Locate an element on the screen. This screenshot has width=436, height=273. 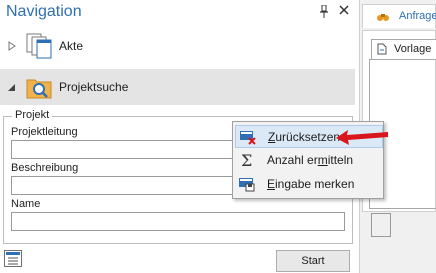
menu-item-label: Eingabe merken is located at coordinates (311, 184).